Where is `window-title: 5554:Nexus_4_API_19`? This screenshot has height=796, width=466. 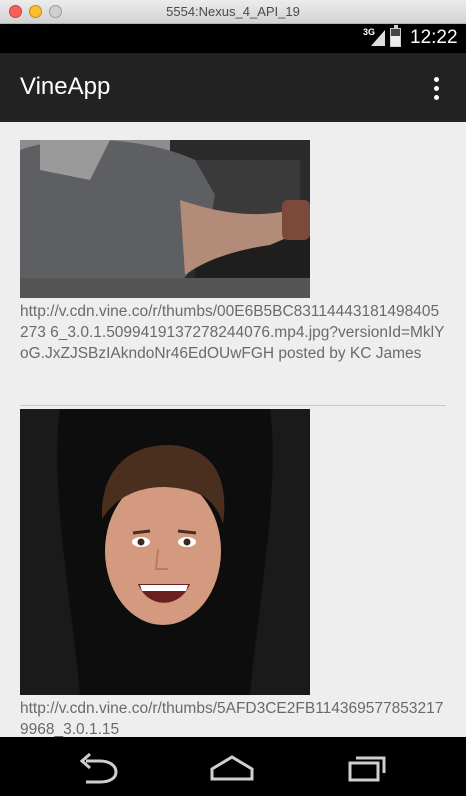 window-title: 5554:Nexus_4_API_19 is located at coordinates (233, 11).